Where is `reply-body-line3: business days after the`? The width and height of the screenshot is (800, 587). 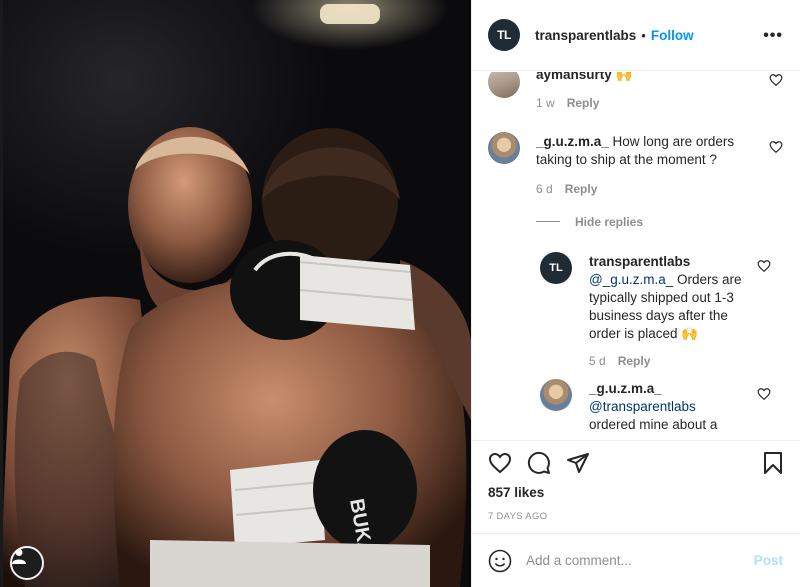
reply-body-line3: business days after the is located at coordinates (658, 315).